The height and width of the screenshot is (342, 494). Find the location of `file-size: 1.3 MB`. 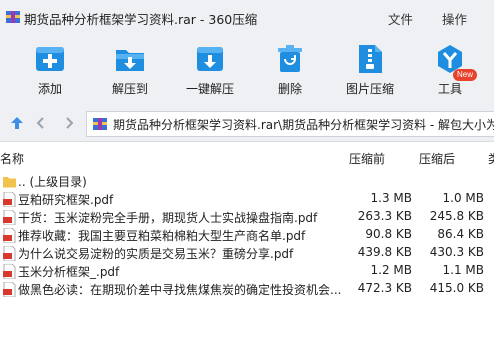

file-size: 1.3 MB is located at coordinates (391, 198).